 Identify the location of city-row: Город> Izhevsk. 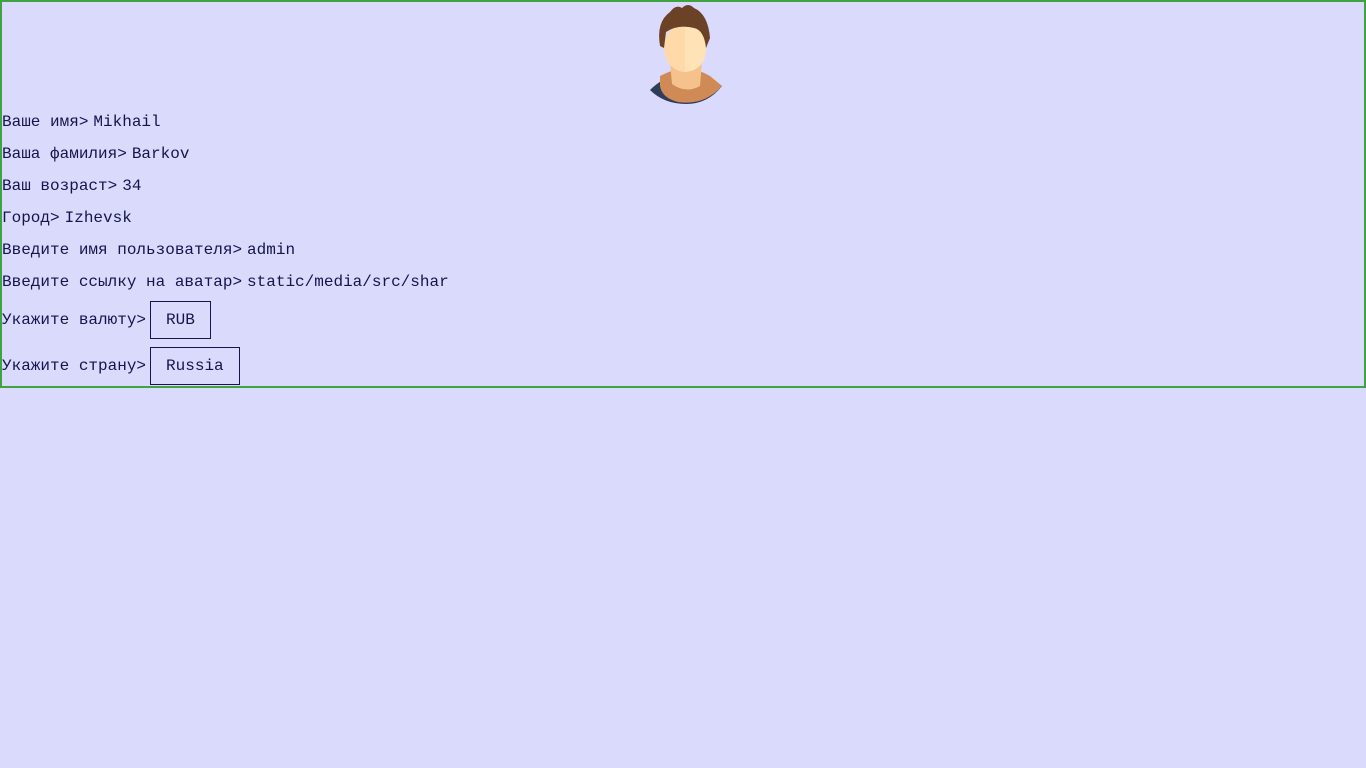
(67, 218).